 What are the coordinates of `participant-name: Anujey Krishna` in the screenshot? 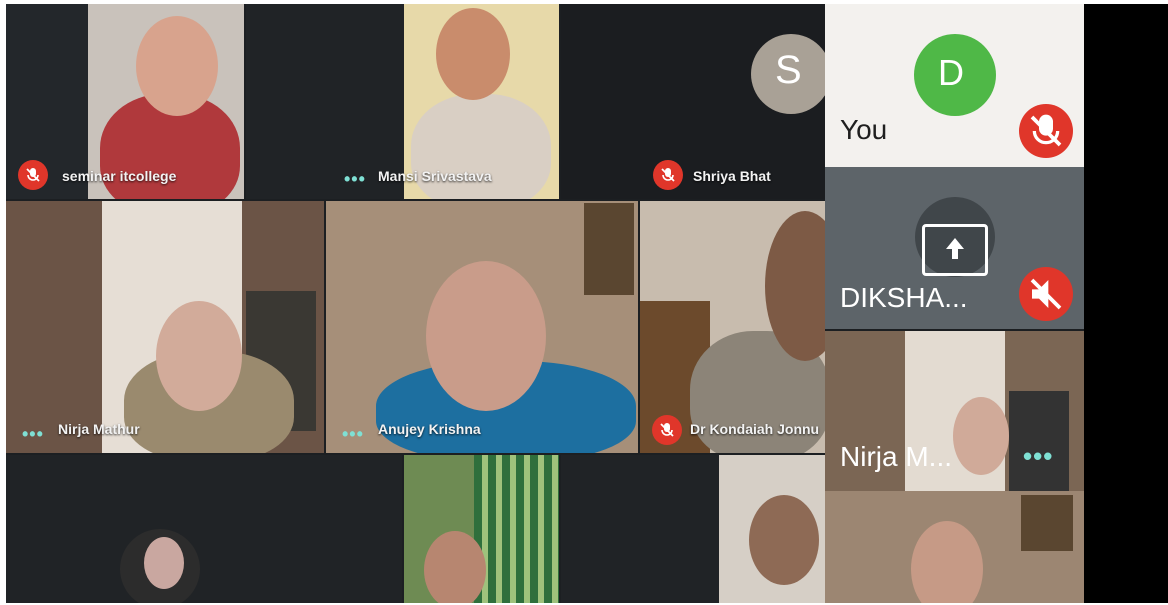 It's located at (429, 429).